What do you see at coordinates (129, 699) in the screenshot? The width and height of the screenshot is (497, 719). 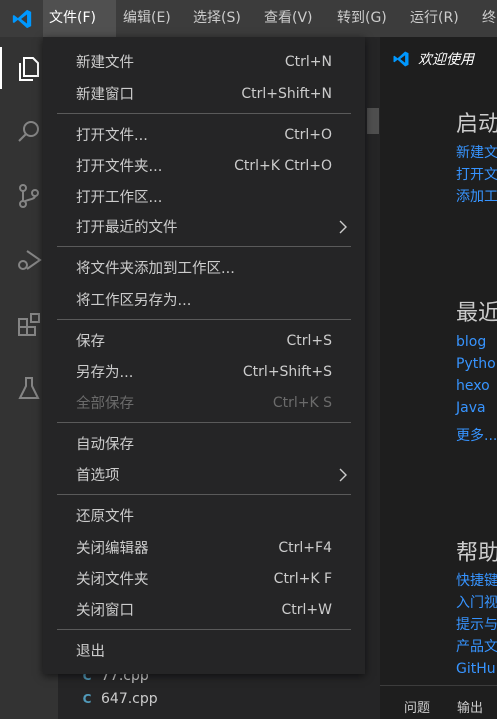 I see `file-name: 647.cpp` at bounding box center [129, 699].